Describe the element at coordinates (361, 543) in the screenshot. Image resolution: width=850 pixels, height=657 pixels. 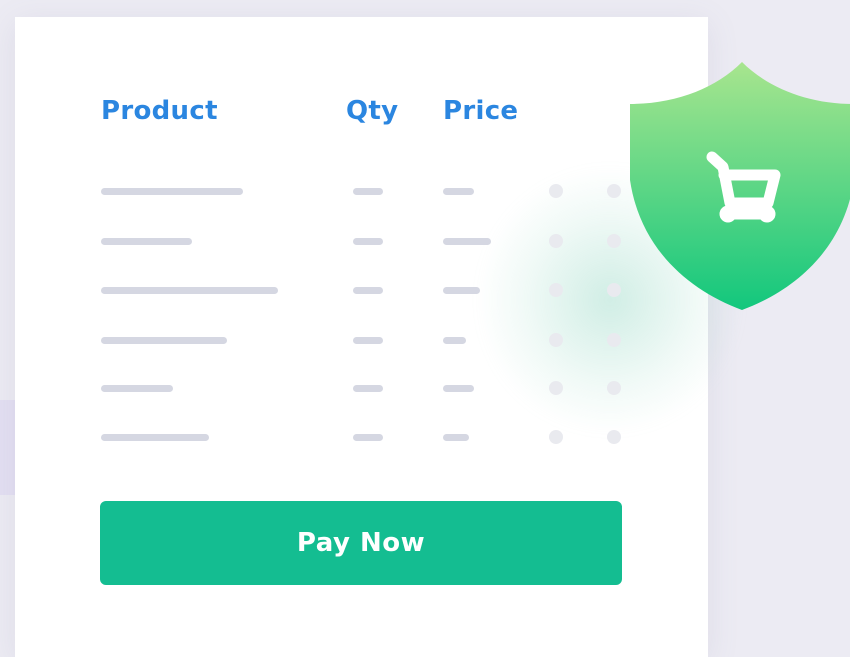
I see `pay-now-button: Pay Now` at that location.